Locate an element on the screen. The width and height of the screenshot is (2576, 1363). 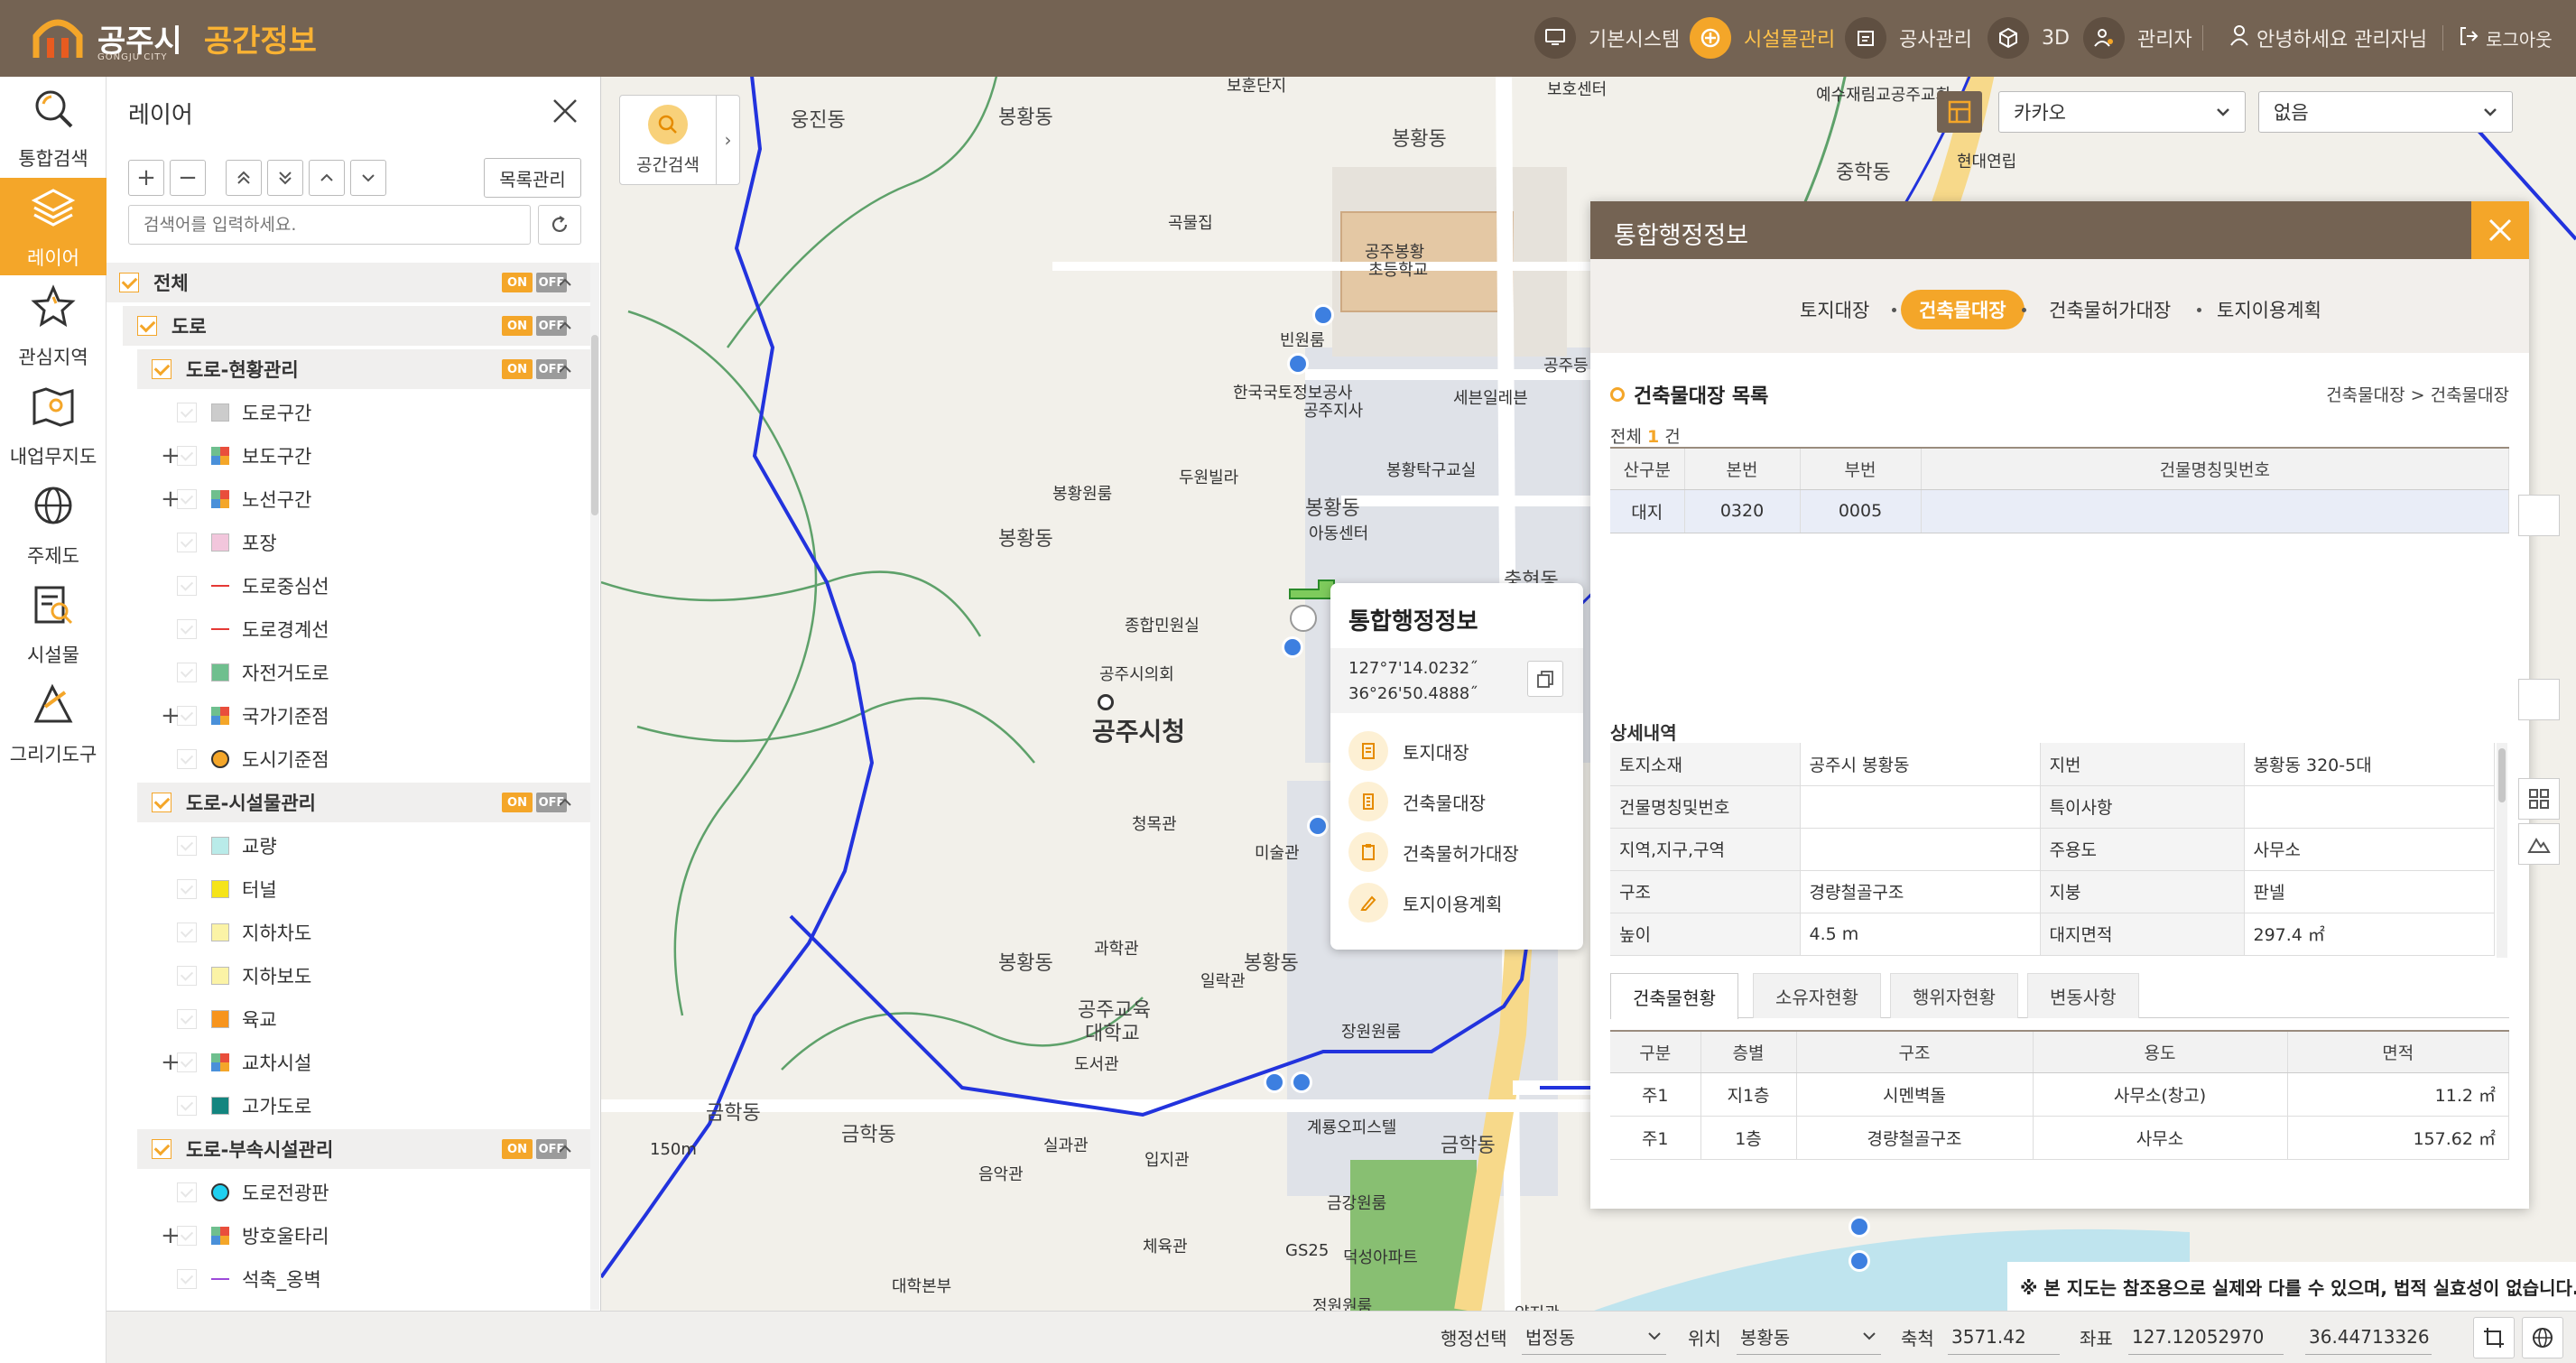
popup-menu-land-register: 토지대장 is located at coordinates (1409, 751).